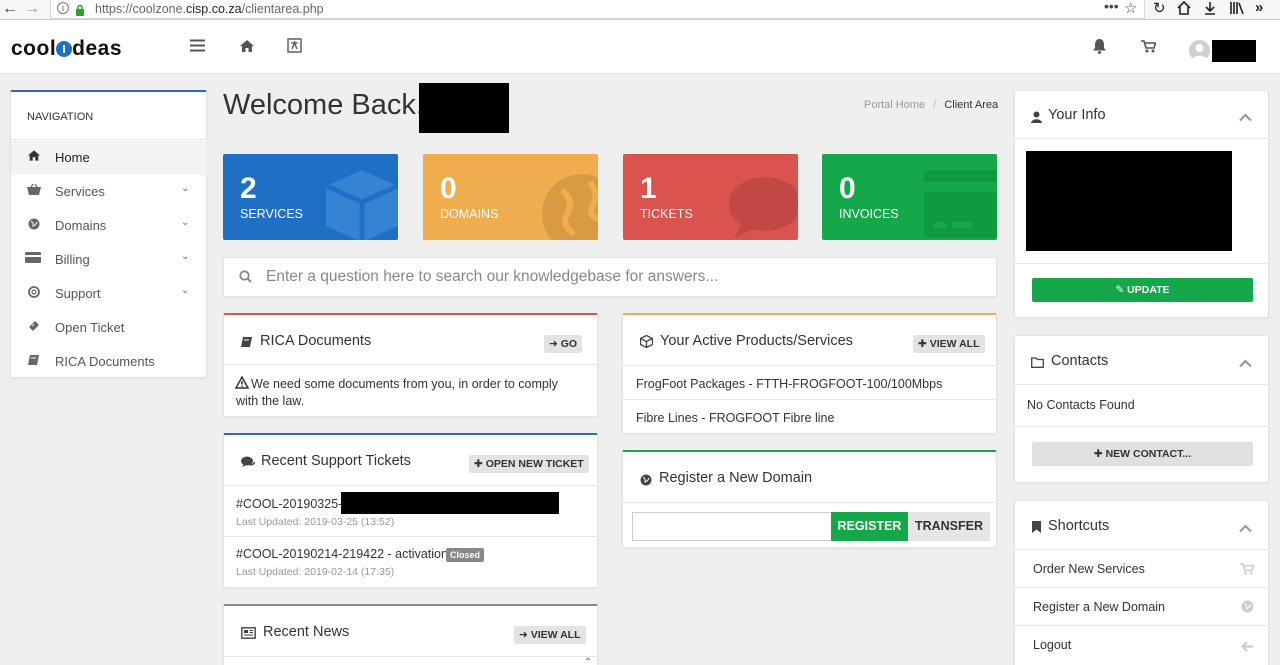 Image resolution: width=1280 pixels, height=665 pixels. What do you see at coordinates (666, 214) in the screenshot?
I see `tickets-label: TICKETS` at bounding box center [666, 214].